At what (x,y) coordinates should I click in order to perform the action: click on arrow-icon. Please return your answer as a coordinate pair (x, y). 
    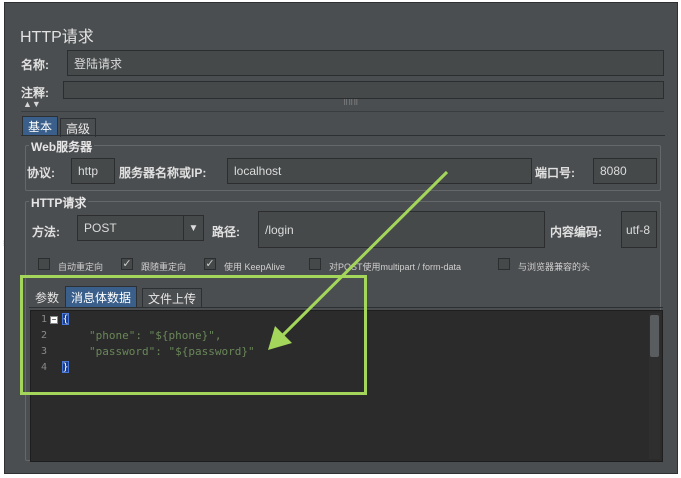
    Looking at the image, I should click on (358, 260).